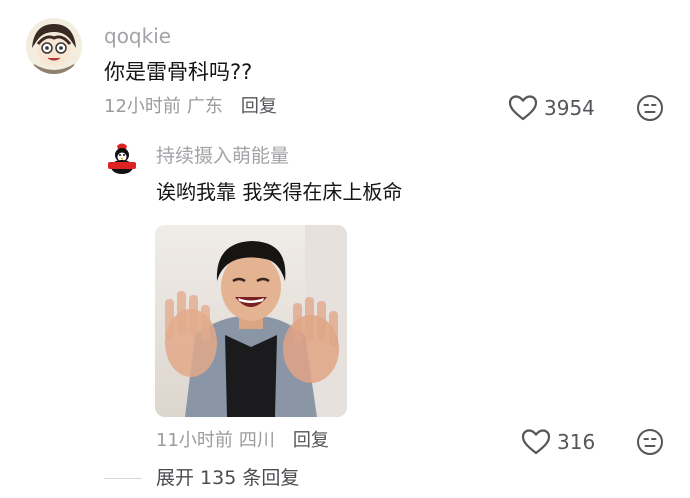  What do you see at coordinates (178, 72) in the screenshot?
I see `comment-text: 你是雷骨科吗??` at bounding box center [178, 72].